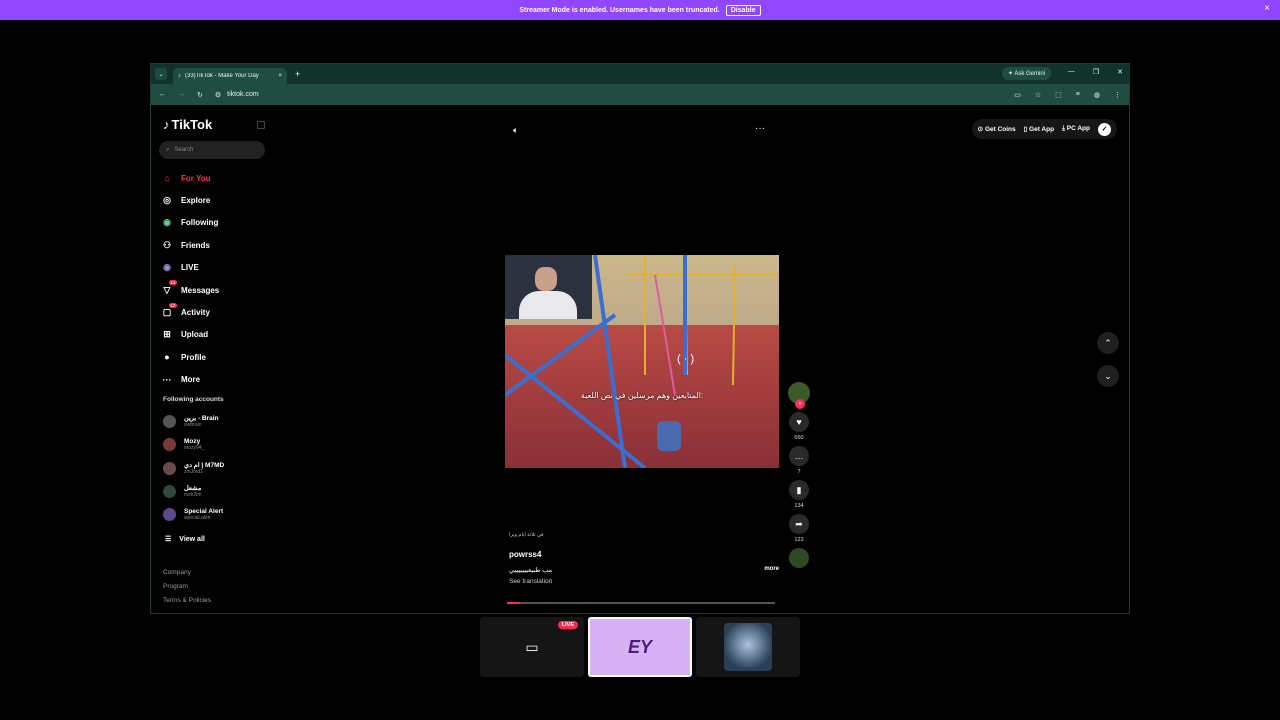 Image resolution: width=1280 pixels, height=720 pixels. Describe the element at coordinates (1038, 95) in the screenshot. I see `bookmark-star-icon: ☆` at that location.